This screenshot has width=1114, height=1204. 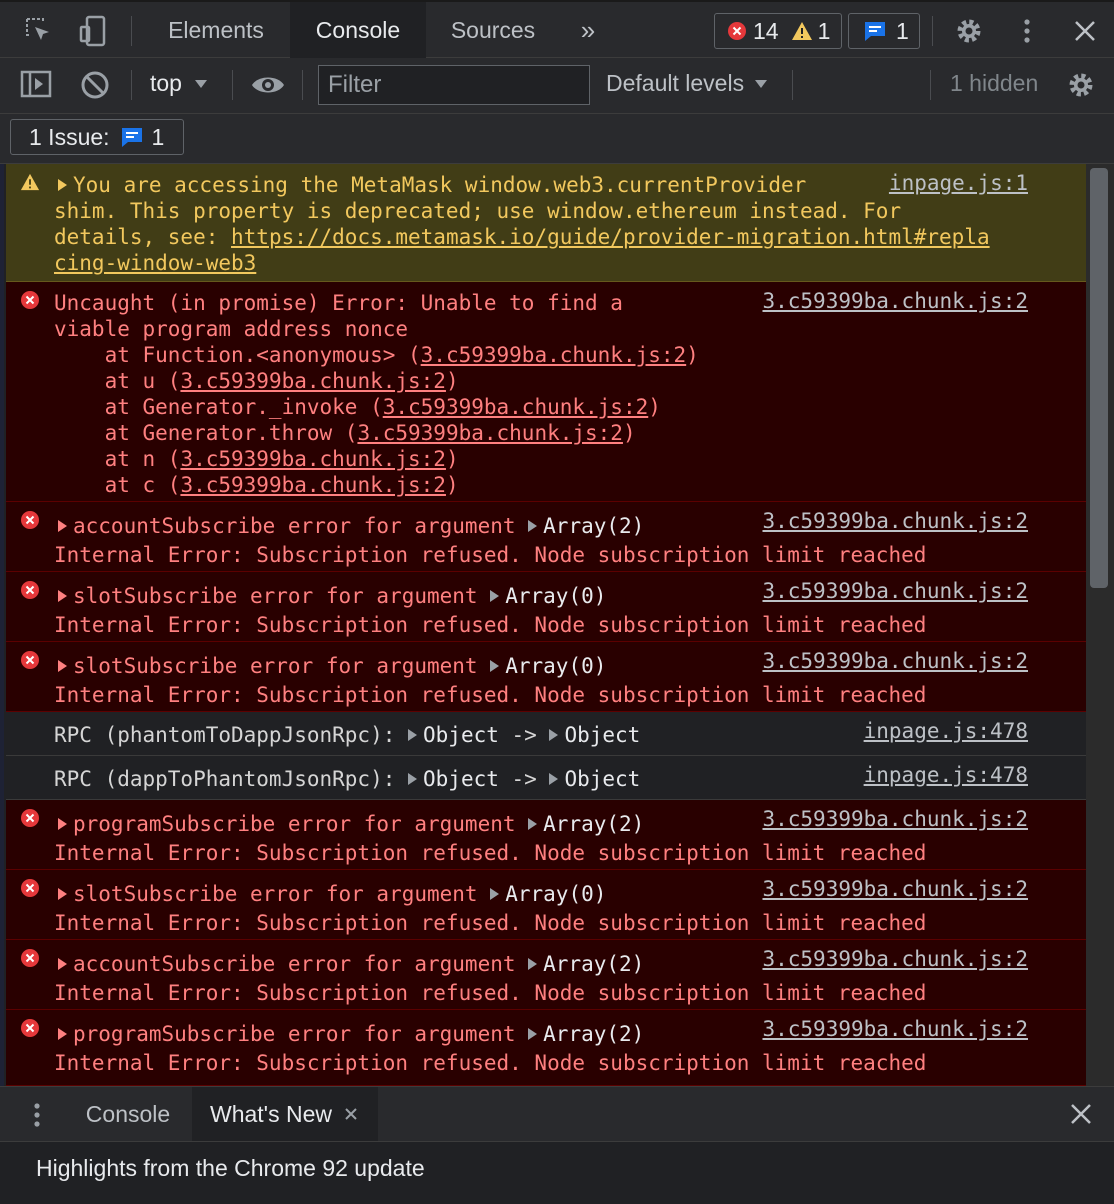 What do you see at coordinates (902, 30) in the screenshot?
I see `message-count: 1` at bounding box center [902, 30].